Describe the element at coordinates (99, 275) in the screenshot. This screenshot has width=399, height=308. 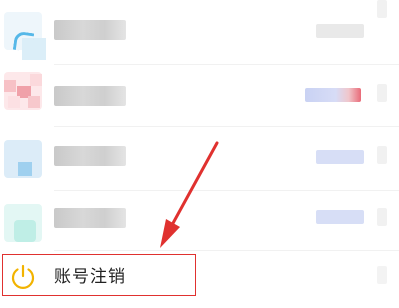
I see `annotation-highlight-box` at that location.